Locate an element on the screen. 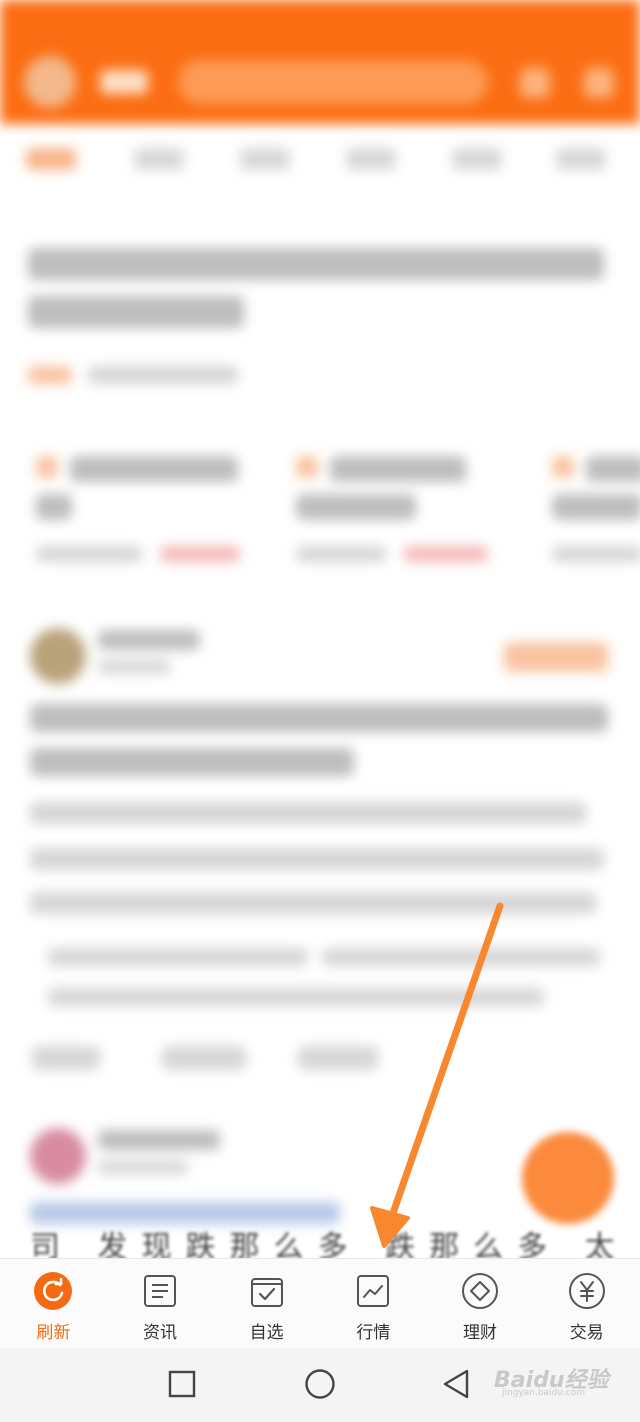 This screenshot has height=1422, width=640. nav-market: 行情 is located at coordinates (373, 1304).